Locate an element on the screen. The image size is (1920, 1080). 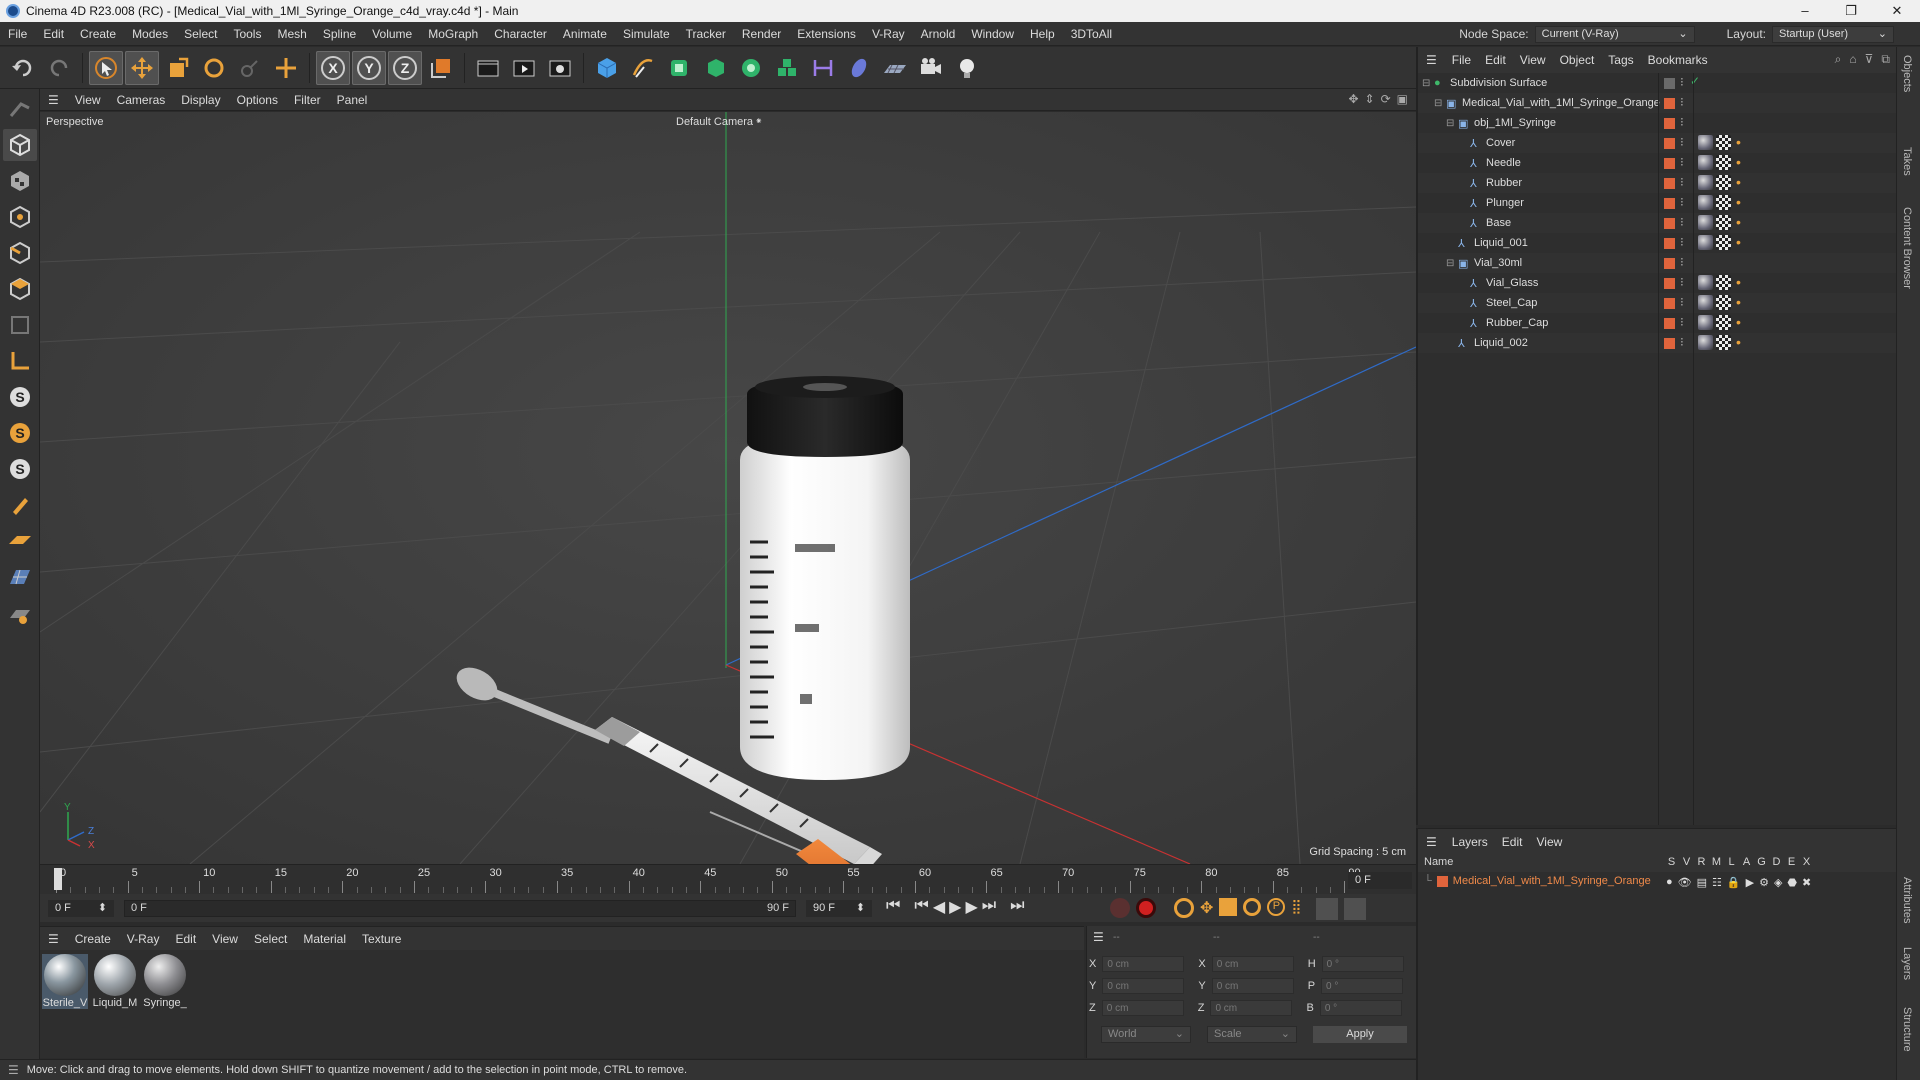
y-axis-lock-button: Y is located at coordinates (369, 67).